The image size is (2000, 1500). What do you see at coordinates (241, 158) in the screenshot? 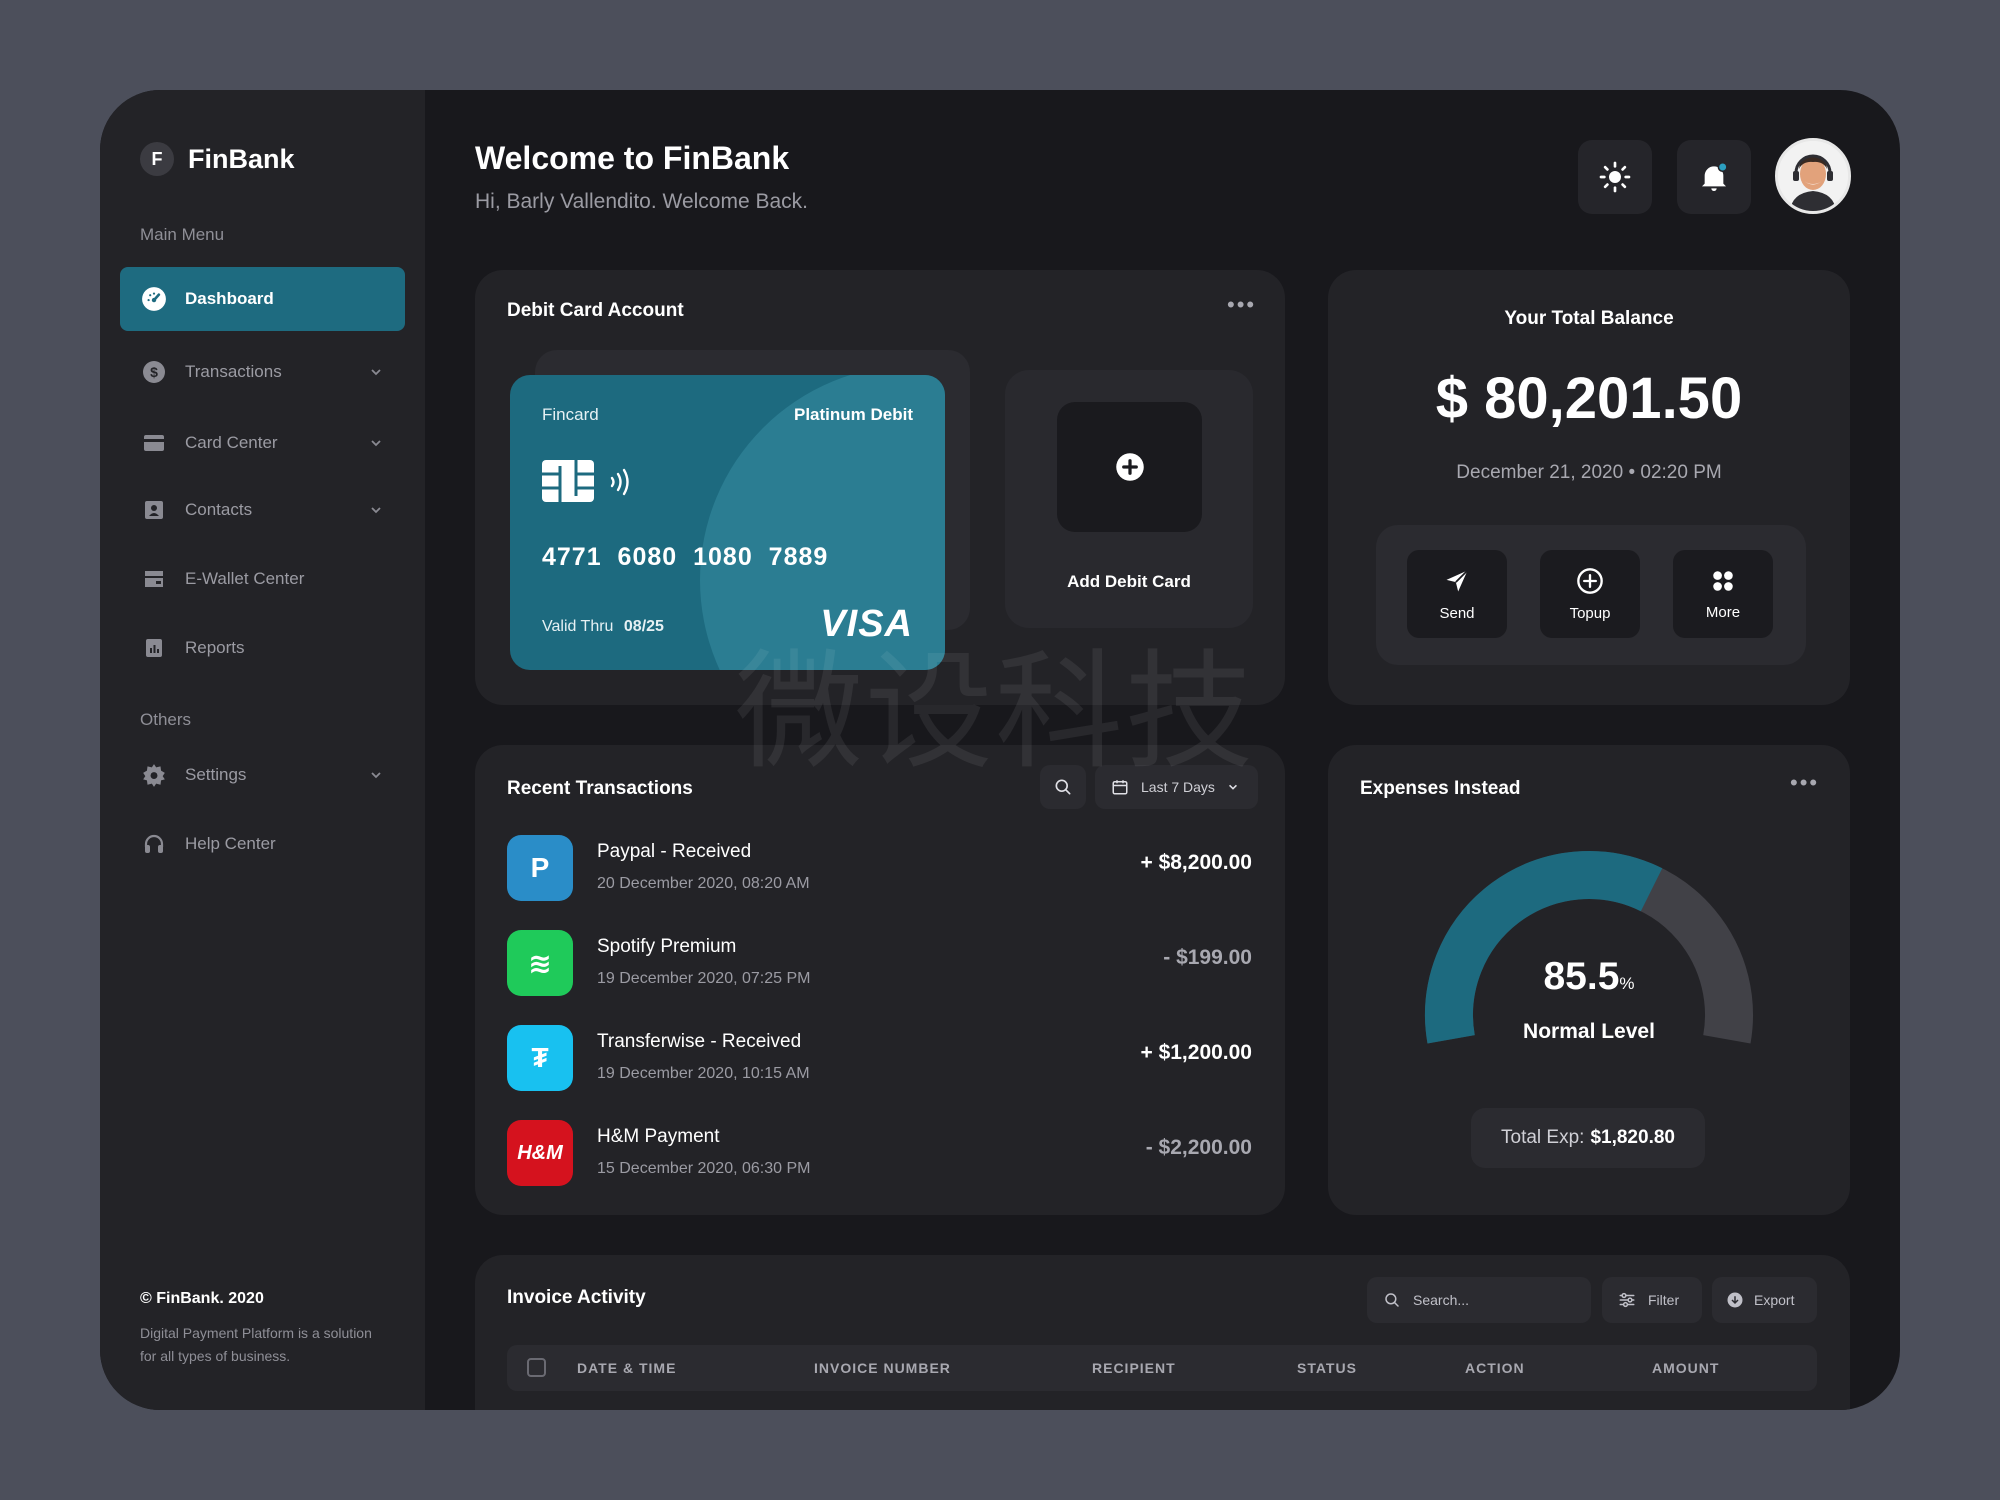
I see `brand-name: FinBank` at bounding box center [241, 158].